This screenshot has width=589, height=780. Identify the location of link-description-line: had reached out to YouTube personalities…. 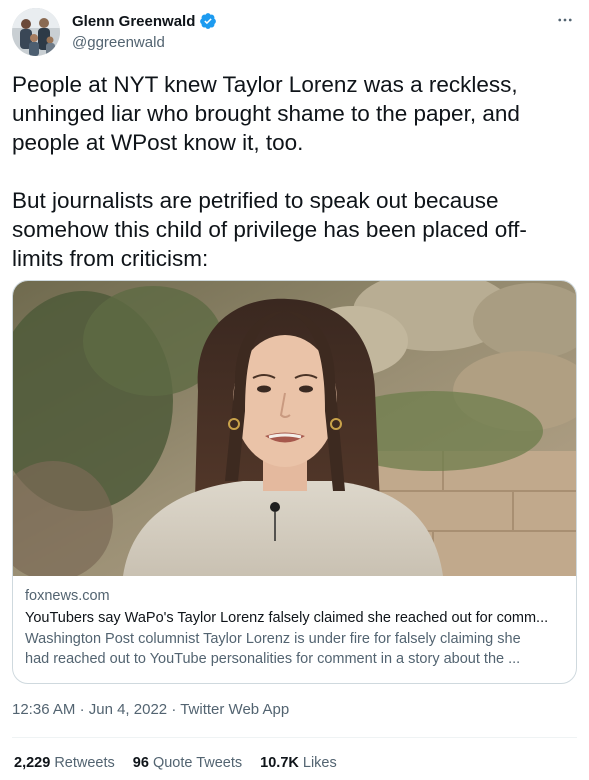
(273, 659).